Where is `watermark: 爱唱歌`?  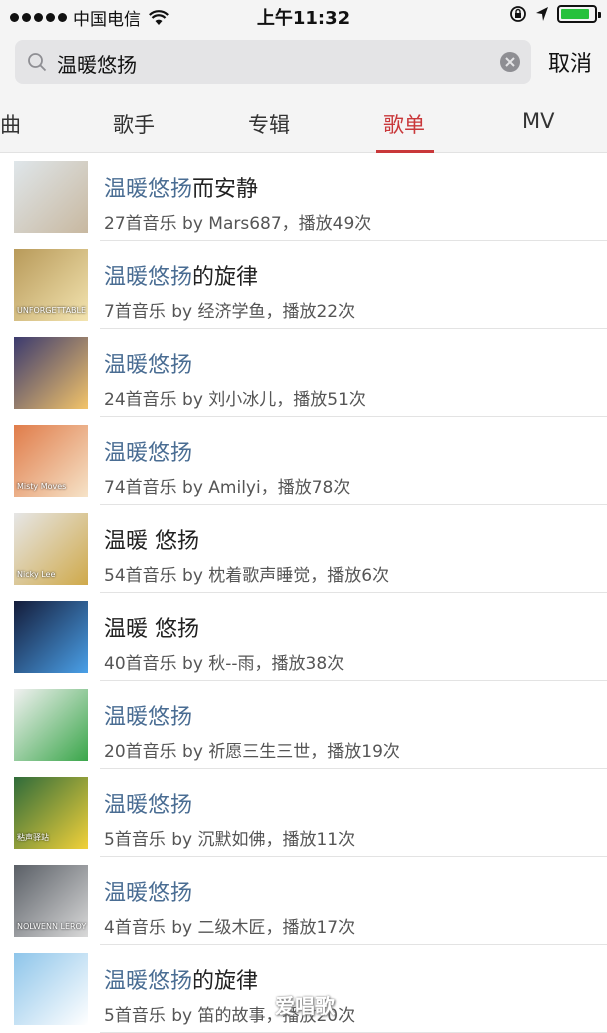
watermark: 爱唱歌 is located at coordinates (305, 1006).